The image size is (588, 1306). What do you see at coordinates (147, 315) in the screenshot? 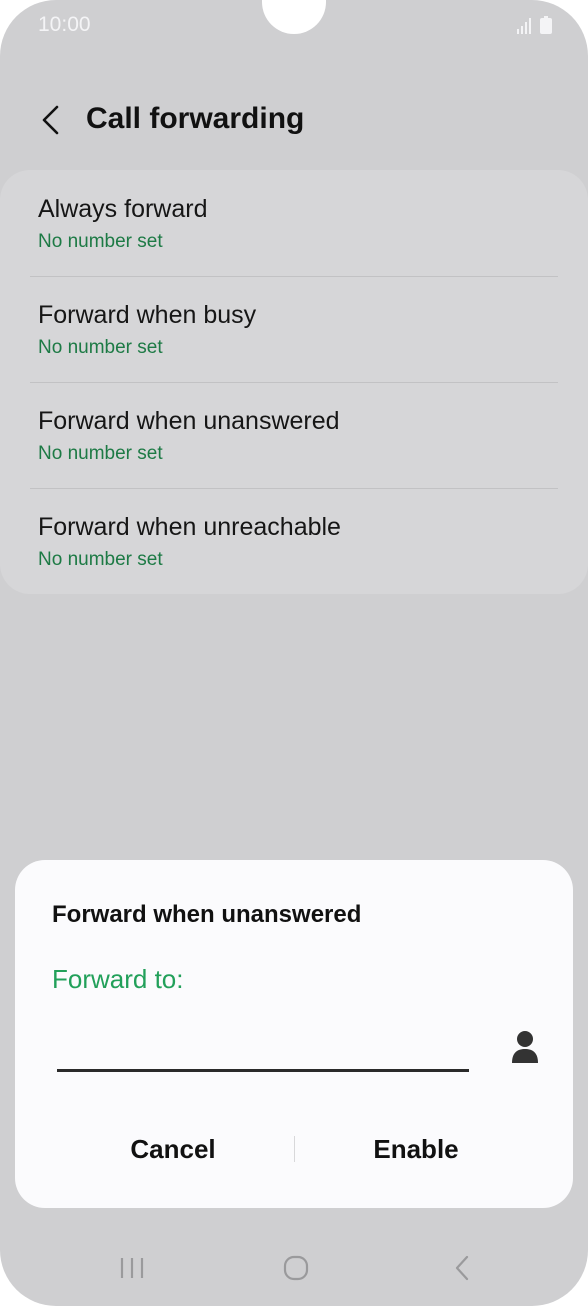
I see `setting-title: Forward when busy` at bounding box center [147, 315].